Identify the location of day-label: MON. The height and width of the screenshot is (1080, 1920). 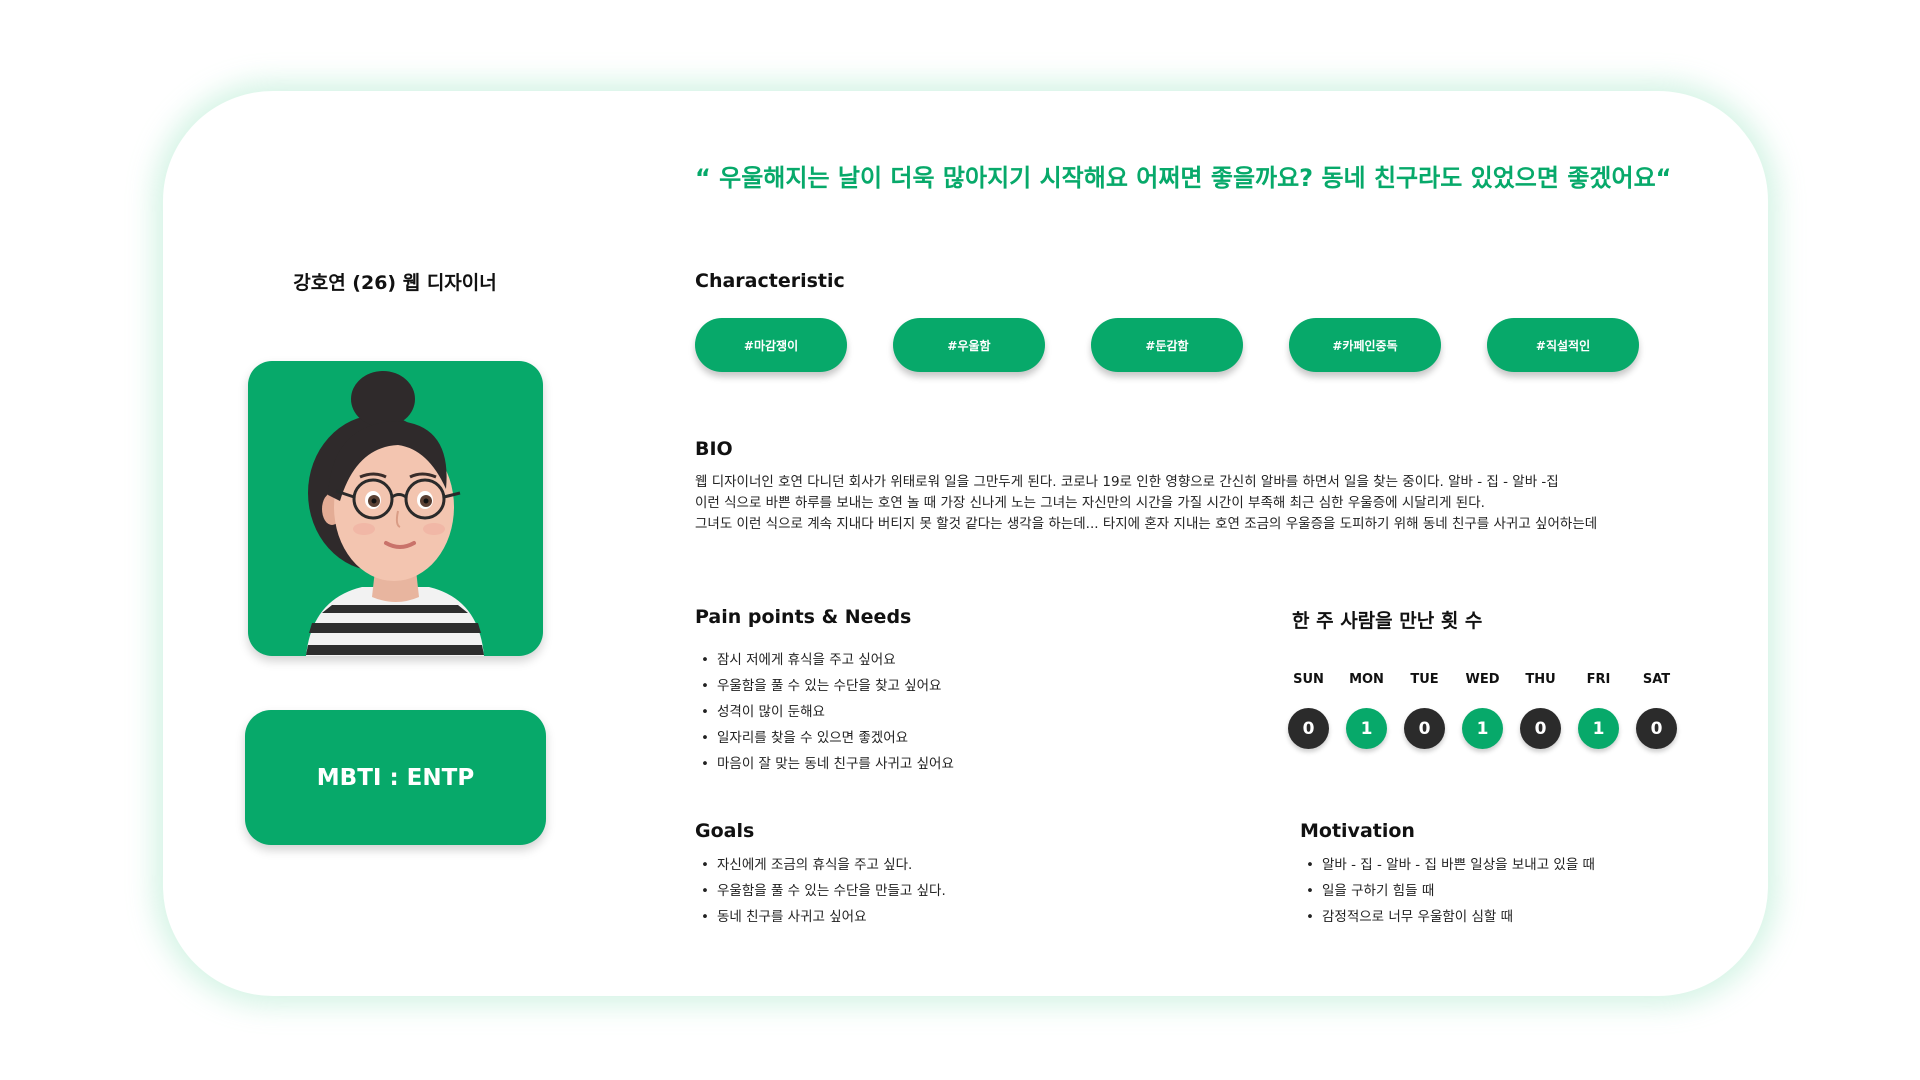
(1366, 679).